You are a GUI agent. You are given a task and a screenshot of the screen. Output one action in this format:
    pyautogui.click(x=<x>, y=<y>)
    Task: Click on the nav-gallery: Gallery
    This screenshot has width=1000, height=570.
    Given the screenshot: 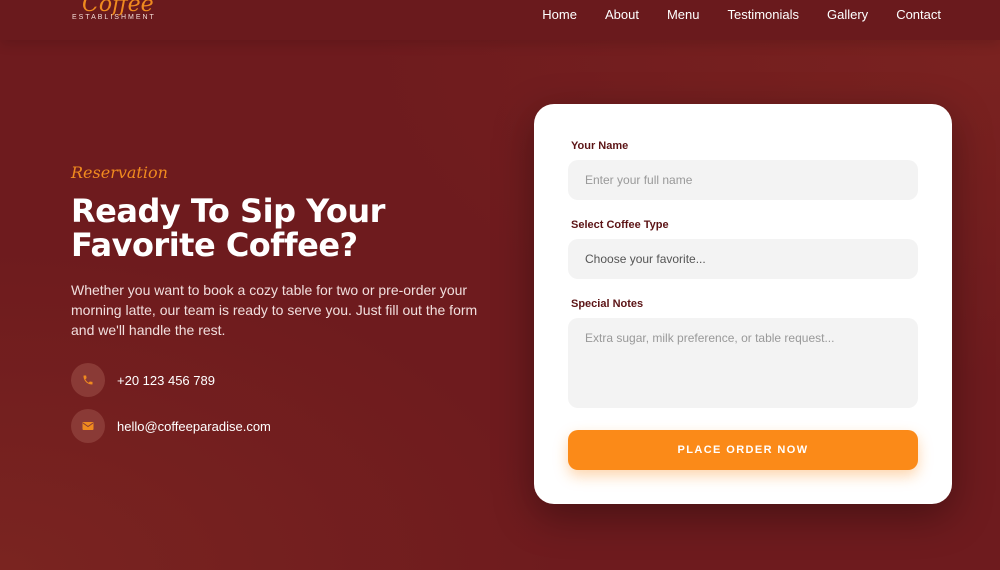 What is the action you would take?
    pyautogui.click(x=847, y=14)
    